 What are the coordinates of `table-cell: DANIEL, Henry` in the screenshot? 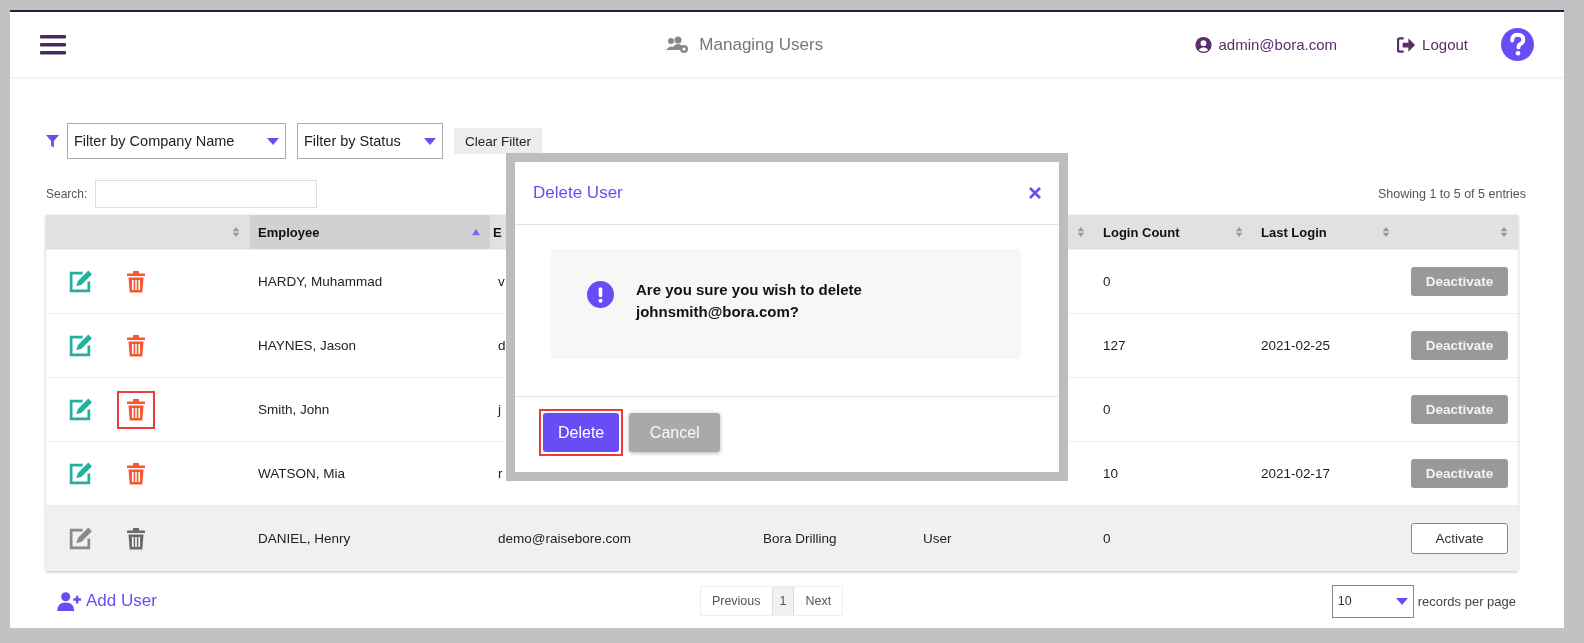 It's located at (304, 538).